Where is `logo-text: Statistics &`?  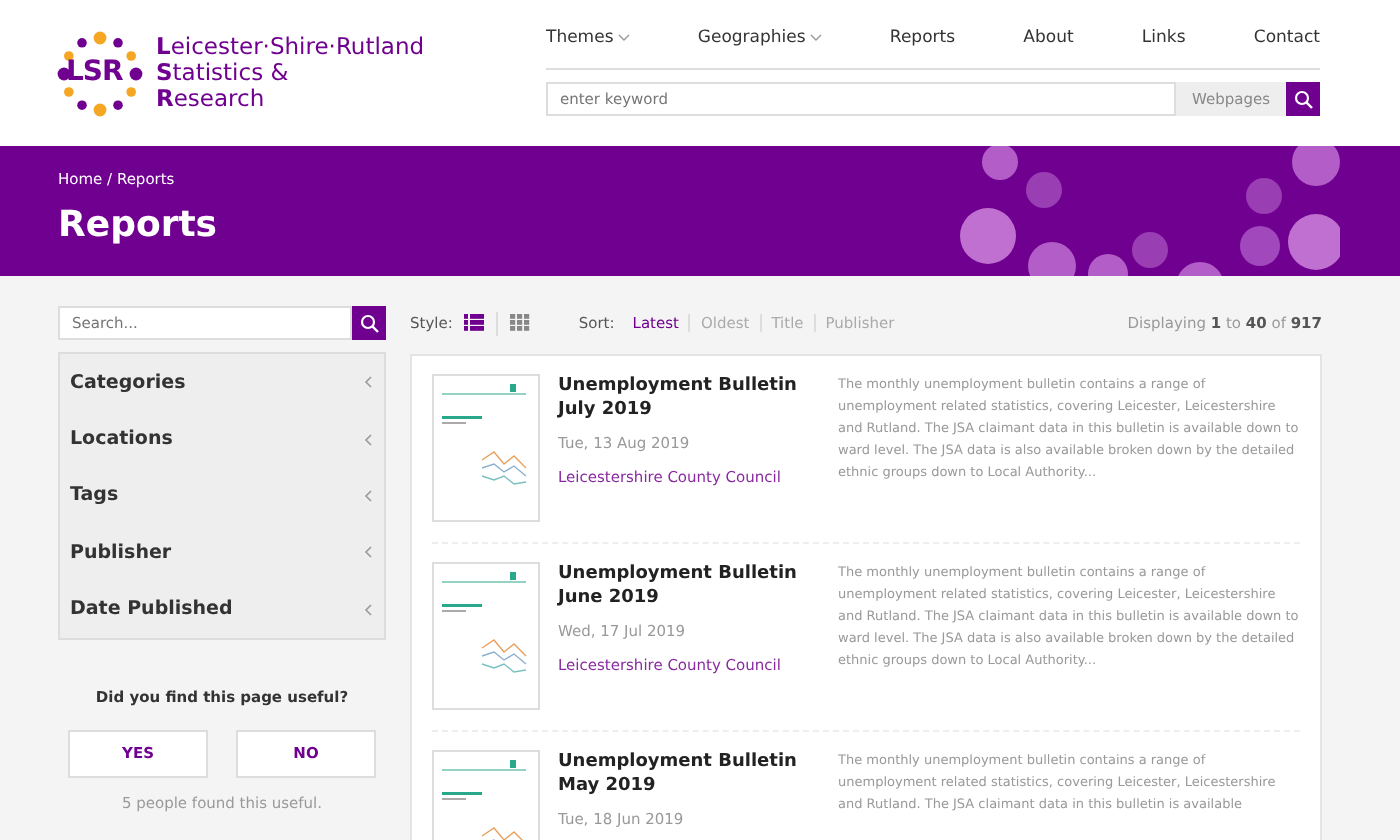
logo-text: Statistics & is located at coordinates (290, 73).